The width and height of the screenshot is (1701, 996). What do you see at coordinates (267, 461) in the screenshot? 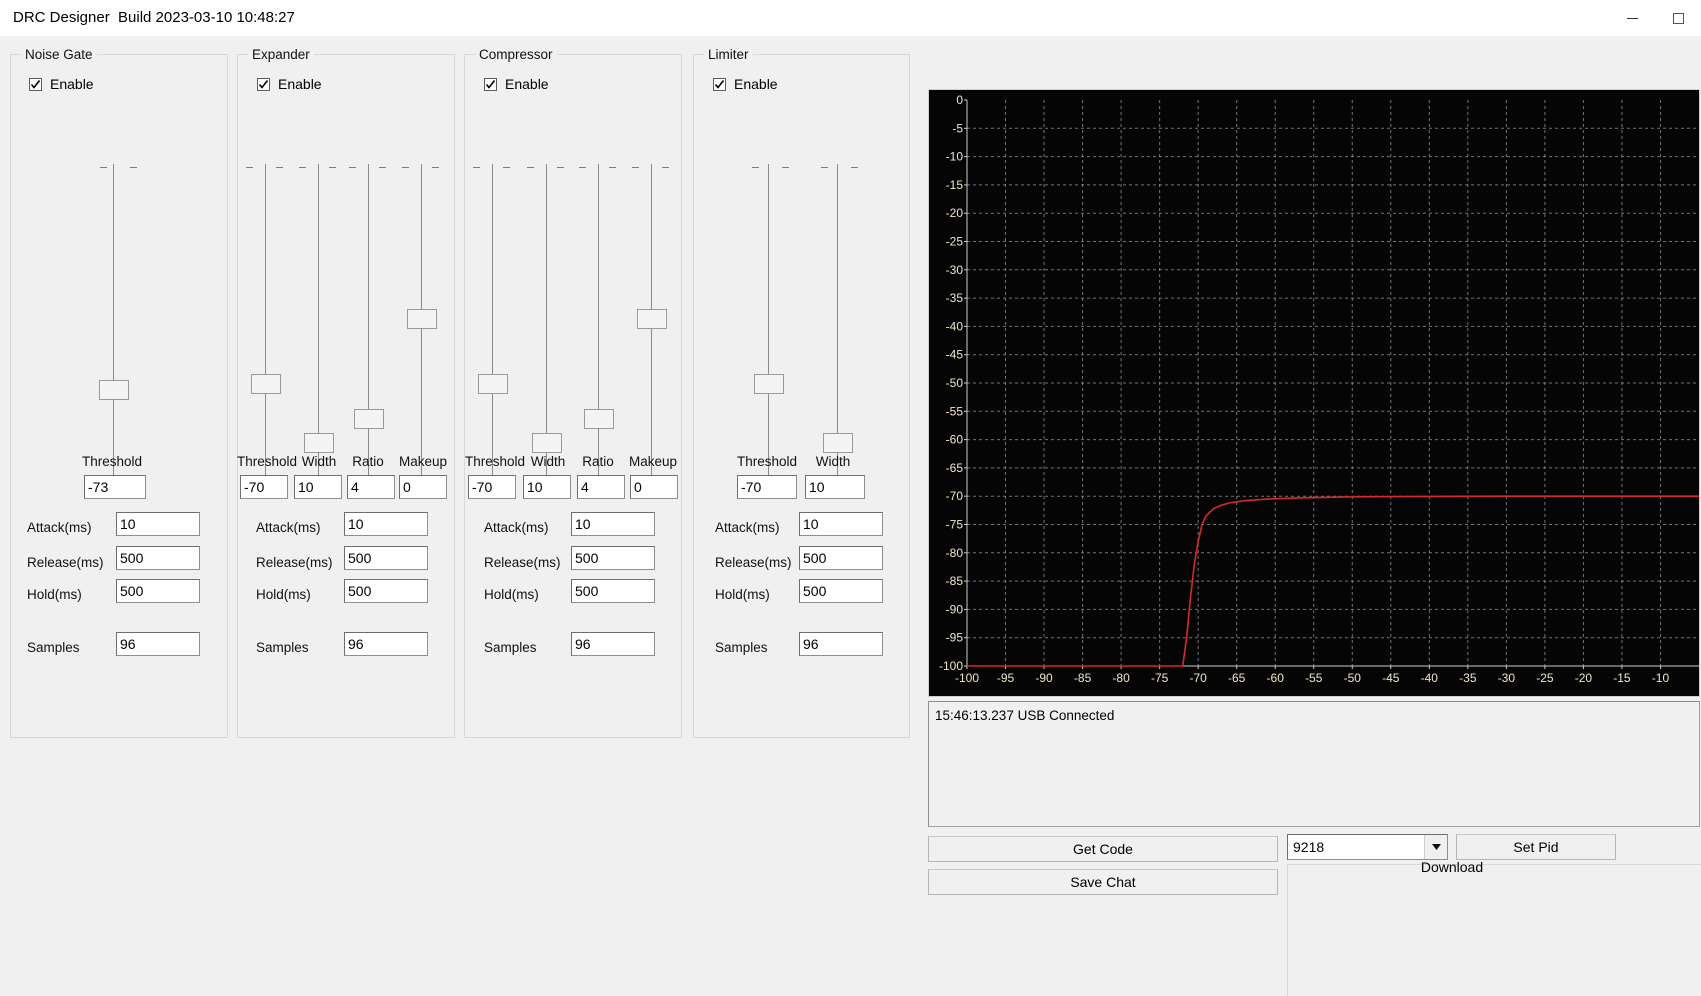
I see `expander-threshold-label: Threshold` at bounding box center [267, 461].